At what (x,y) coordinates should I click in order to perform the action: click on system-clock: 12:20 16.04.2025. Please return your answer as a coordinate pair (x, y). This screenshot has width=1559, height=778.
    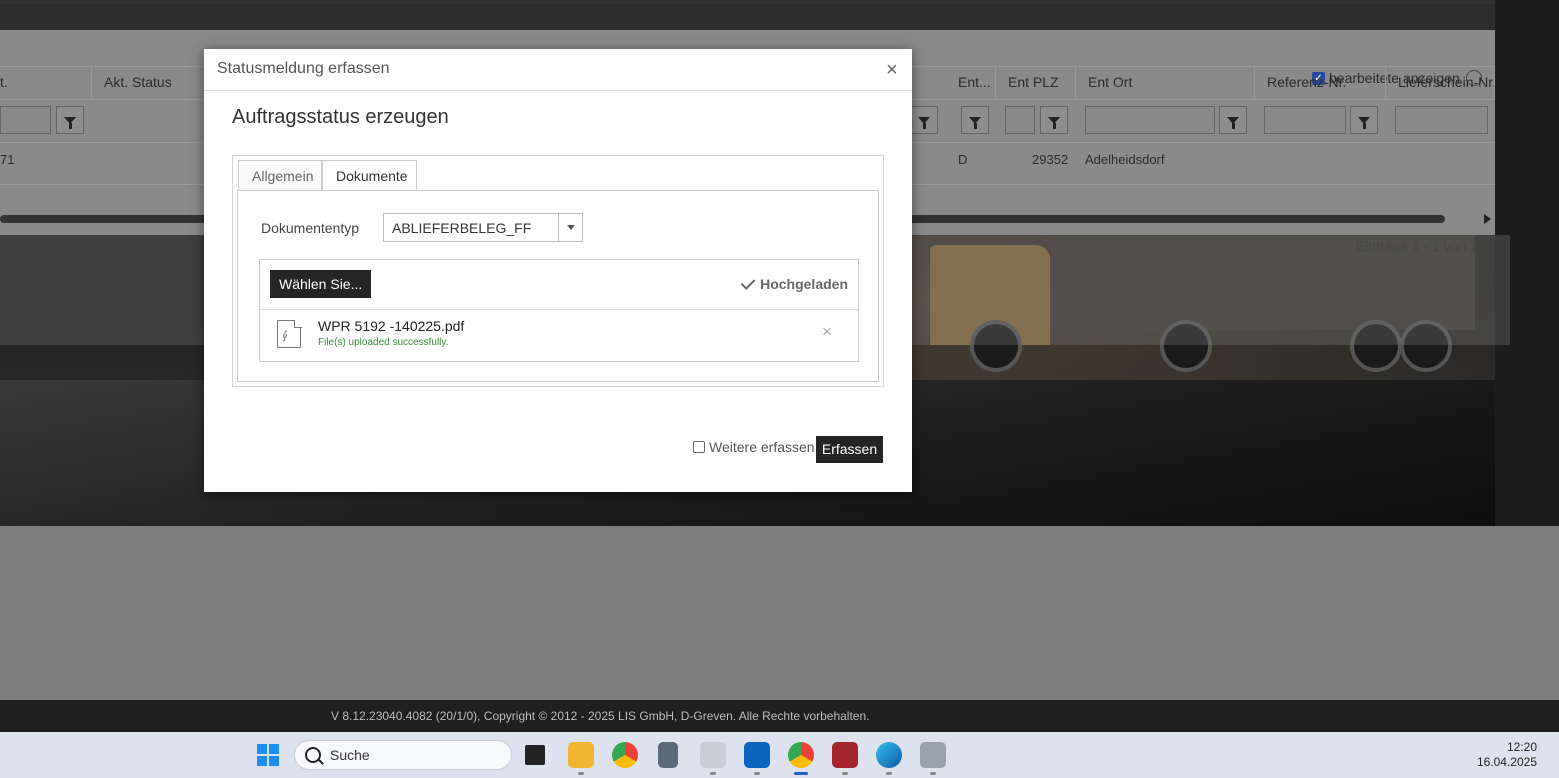
    Looking at the image, I should click on (1493, 755).